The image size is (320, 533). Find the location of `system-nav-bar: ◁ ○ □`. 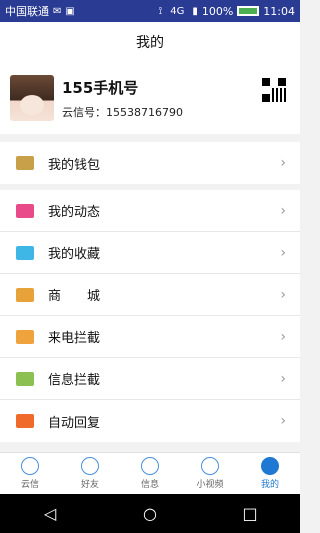

system-nav-bar: ◁ ○ □ is located at coordinates (150, 513).